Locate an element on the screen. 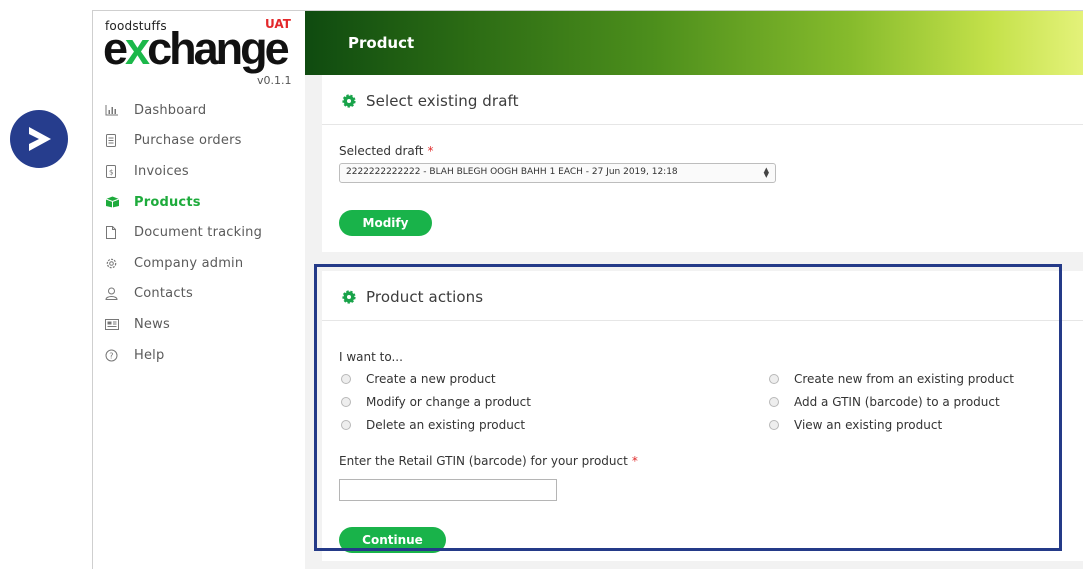 This screenshot has height=569, width=1083. option-label: Modify or change a product is located at coordinates (448, 402).